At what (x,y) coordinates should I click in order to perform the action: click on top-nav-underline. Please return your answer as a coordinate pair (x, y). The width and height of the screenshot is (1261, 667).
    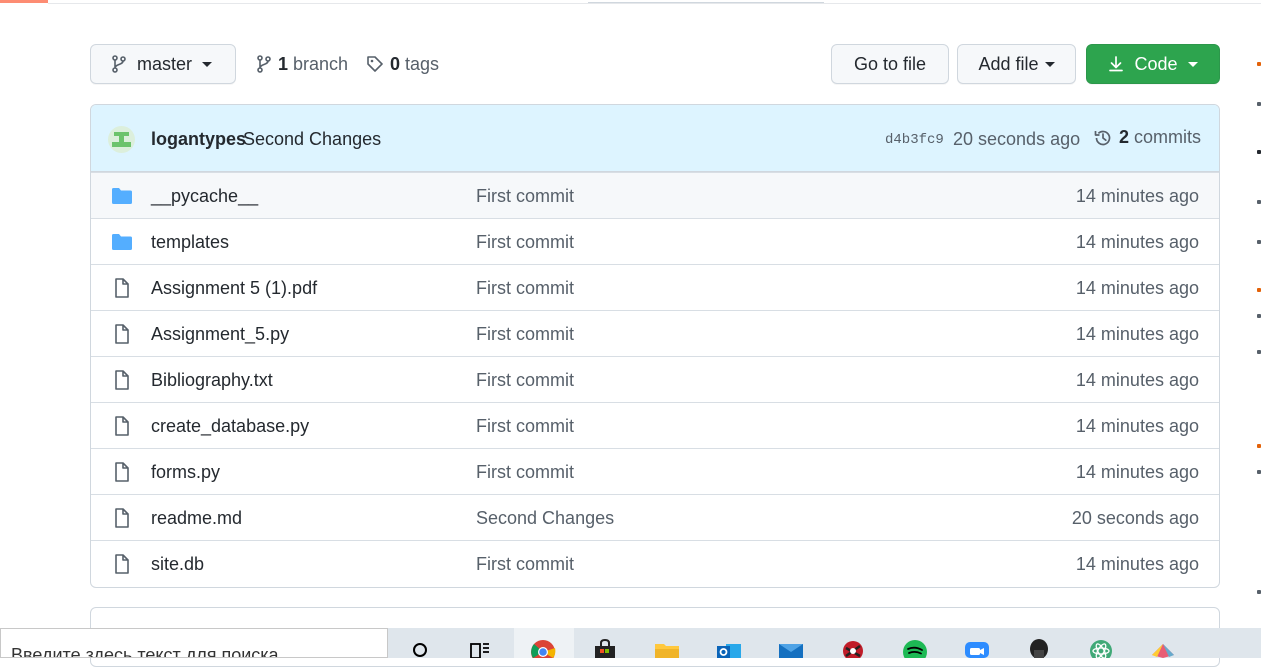
    Looking at the image, I should click on (630, 2).